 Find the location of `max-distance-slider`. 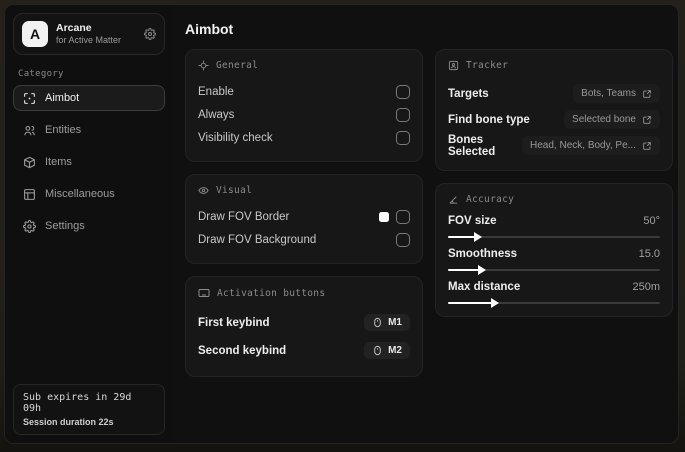

max-distance-slider is located at coordinates (554, 303).